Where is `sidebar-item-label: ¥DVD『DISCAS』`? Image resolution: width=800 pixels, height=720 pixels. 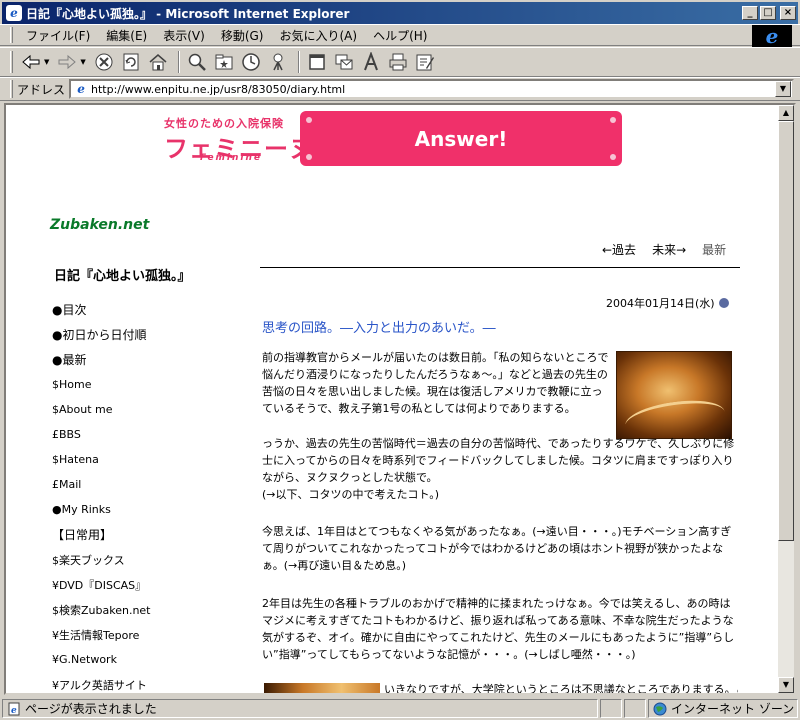
sidebar-item-label: ¥DVD『DISCAS』 is located at coordinates (99, 585).